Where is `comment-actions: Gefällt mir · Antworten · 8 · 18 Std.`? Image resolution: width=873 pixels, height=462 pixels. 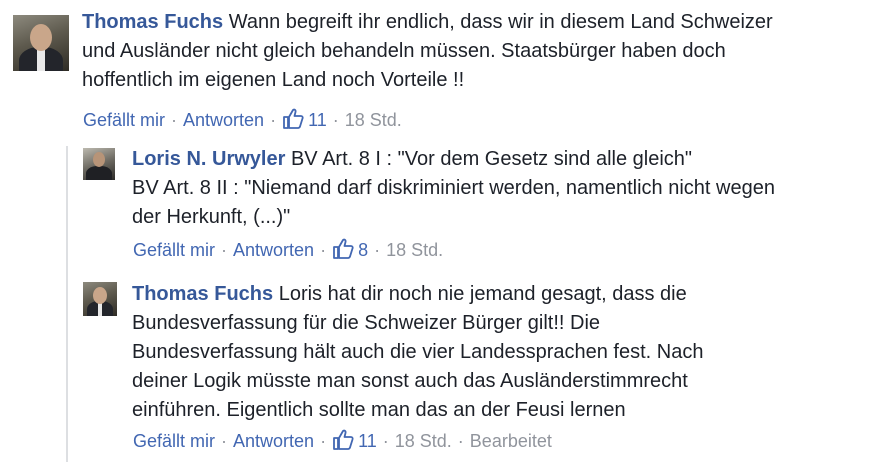
comment-actions: Gefällt mir · Antworten · 8 · 18 Std. is located at coordinates (288, 251).